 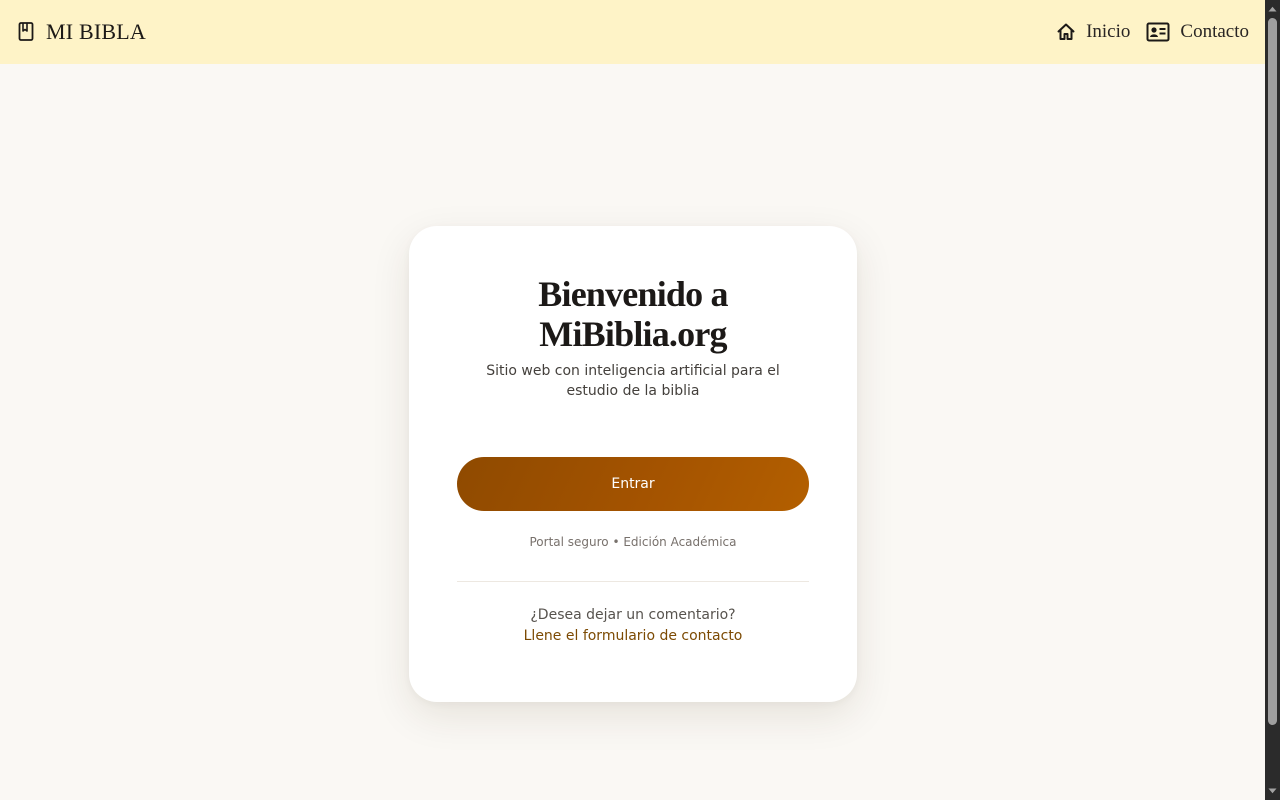 I want to click on welcome-title: Bienvenido a MiBiblia.org, so click(x=633, y=314).